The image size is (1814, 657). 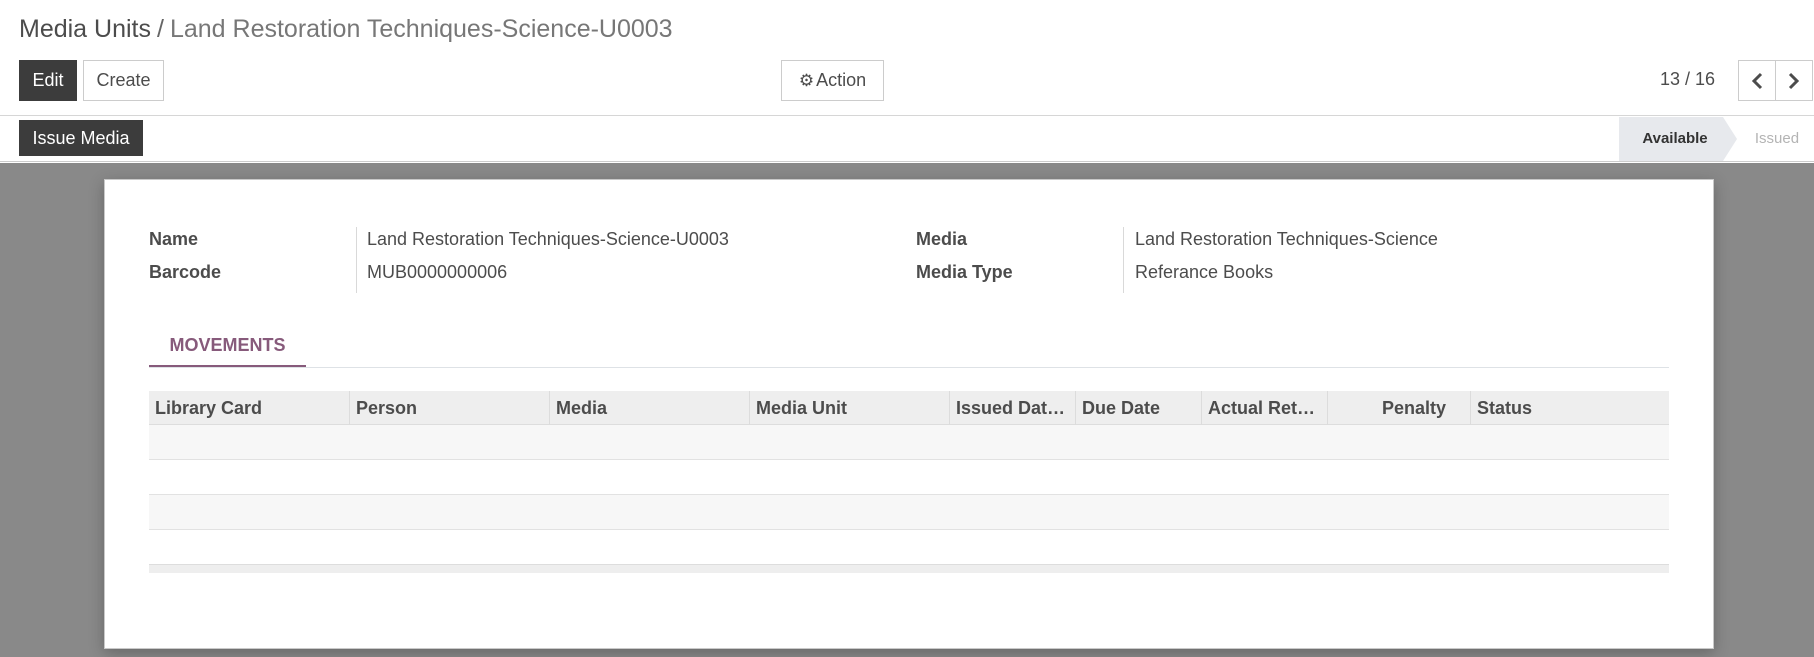 I want to click on create-button: Create, so click(x=123, y=80).